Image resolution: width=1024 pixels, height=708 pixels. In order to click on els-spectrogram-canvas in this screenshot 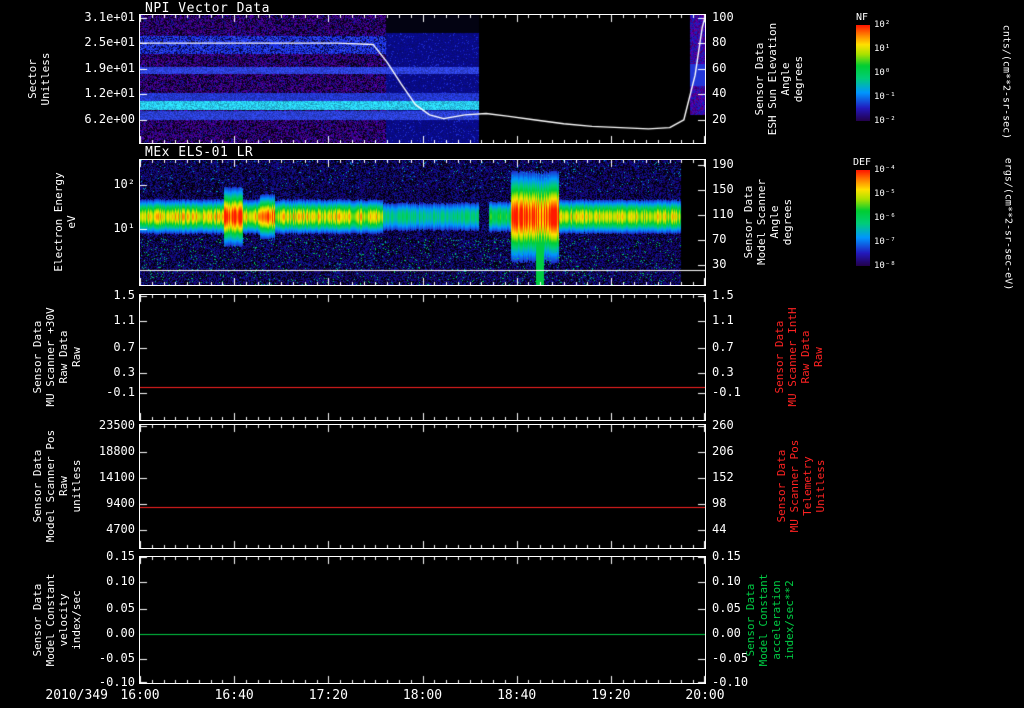, I will do `click(422, 222)`.